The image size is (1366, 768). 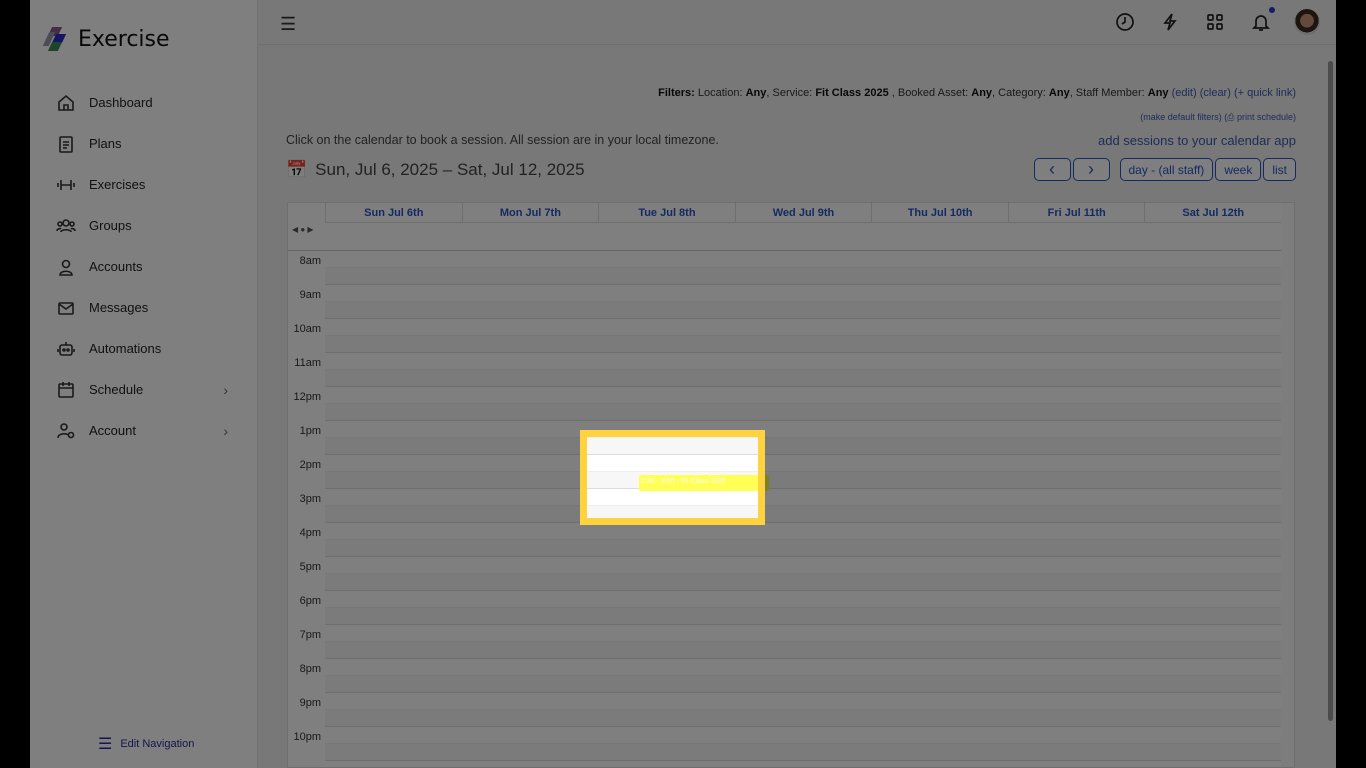 I want to click on sidebar-item-label: Accounts, so click(x=116, y=266).